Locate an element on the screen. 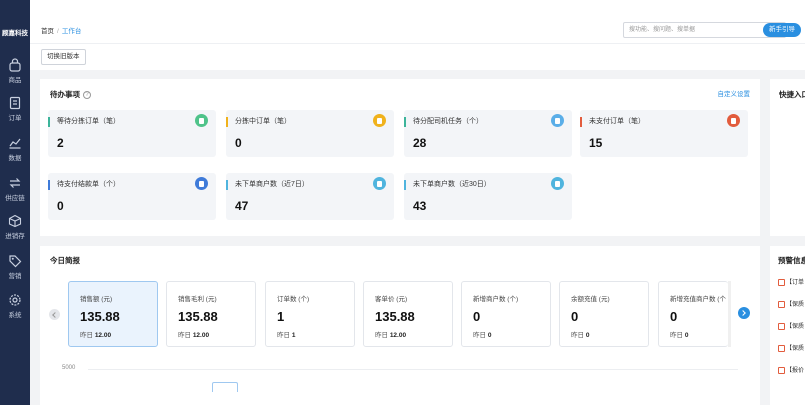  todo-card: 未下单商户数（近30日） 43 is located at coordinates (488, 196).